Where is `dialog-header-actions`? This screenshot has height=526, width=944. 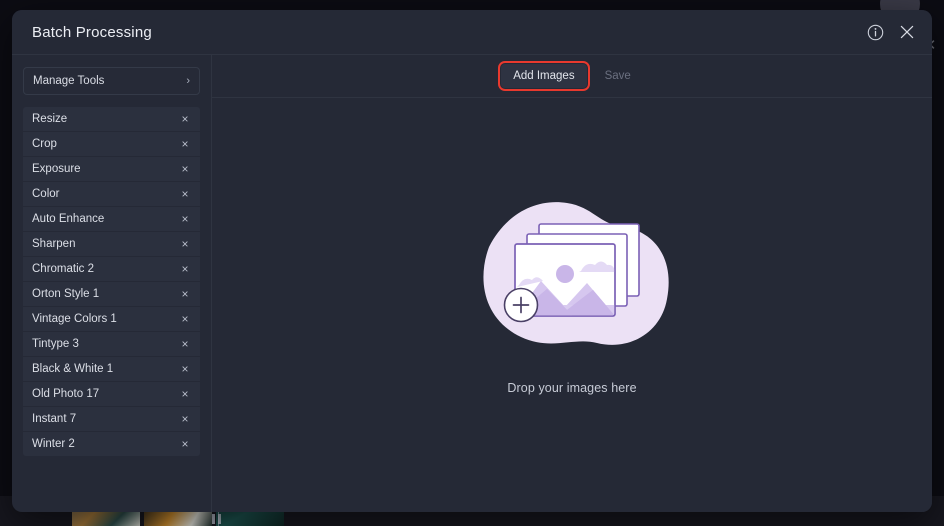 dialog-header-actions is located at coordinates (891, 32).